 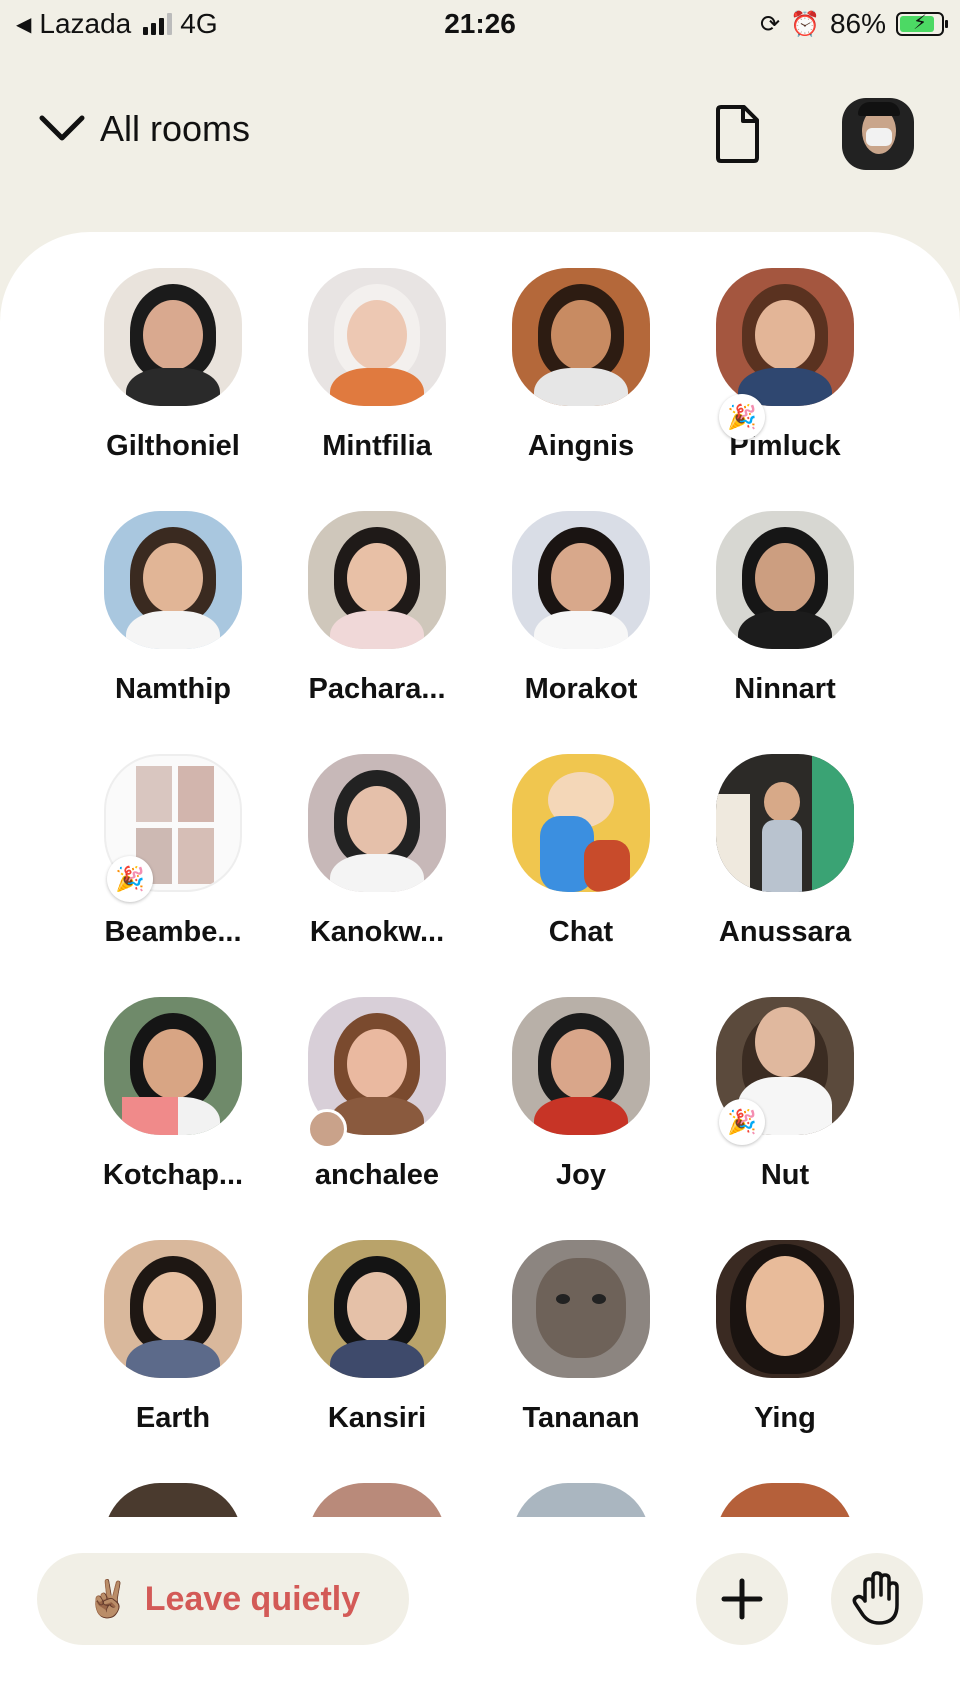 What do you see at coordinates (785, 1418) in the screenshot?
I see `person-name: Ying` at bounding box center [785, 1418].